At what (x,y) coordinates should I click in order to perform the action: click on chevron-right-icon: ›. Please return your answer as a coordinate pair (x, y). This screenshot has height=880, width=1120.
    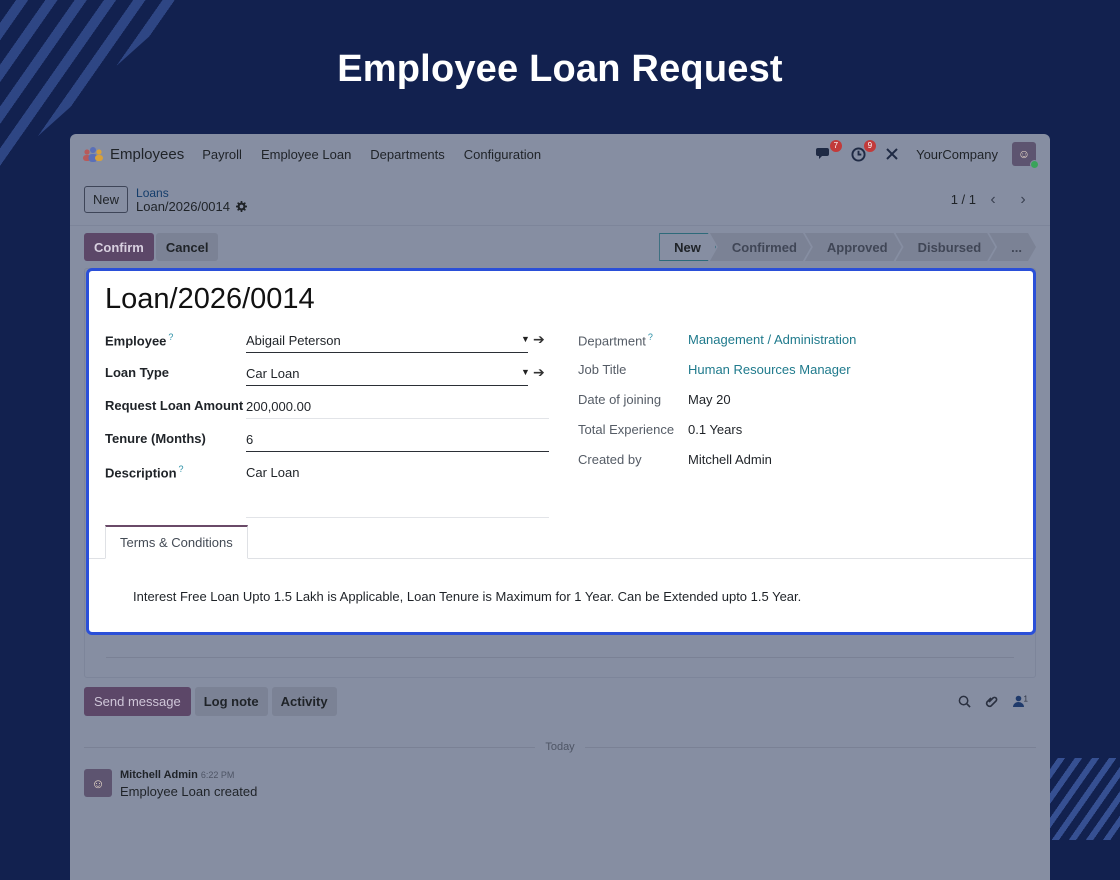
    Looking at the image, I should click on (1023, 199).